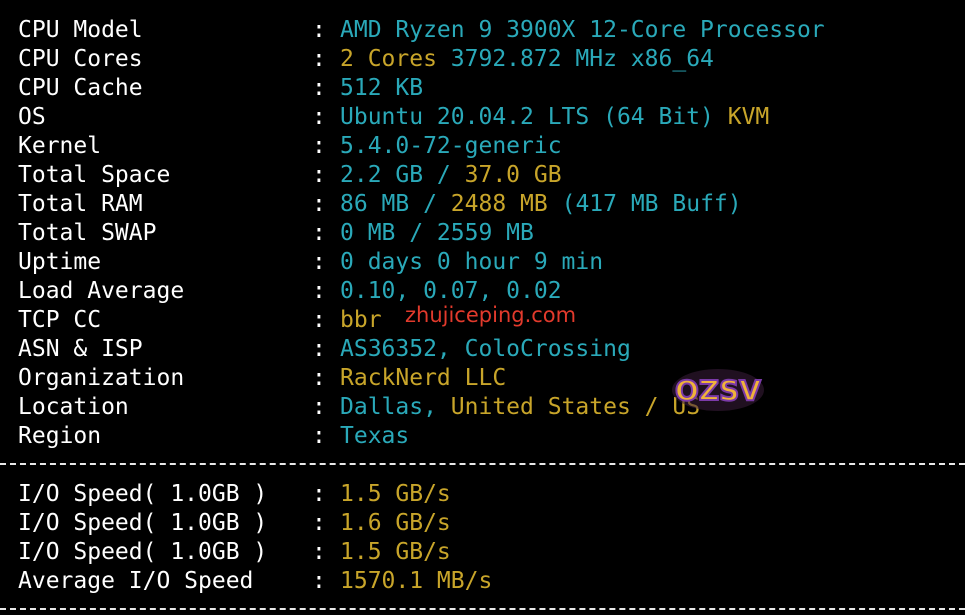 The width and height of the screenshot is (965, 615). Describe the element at coordinates (472, 262) in the screenshot. I see `value-uptime: 0 days 0 hour 9 min` at that location.